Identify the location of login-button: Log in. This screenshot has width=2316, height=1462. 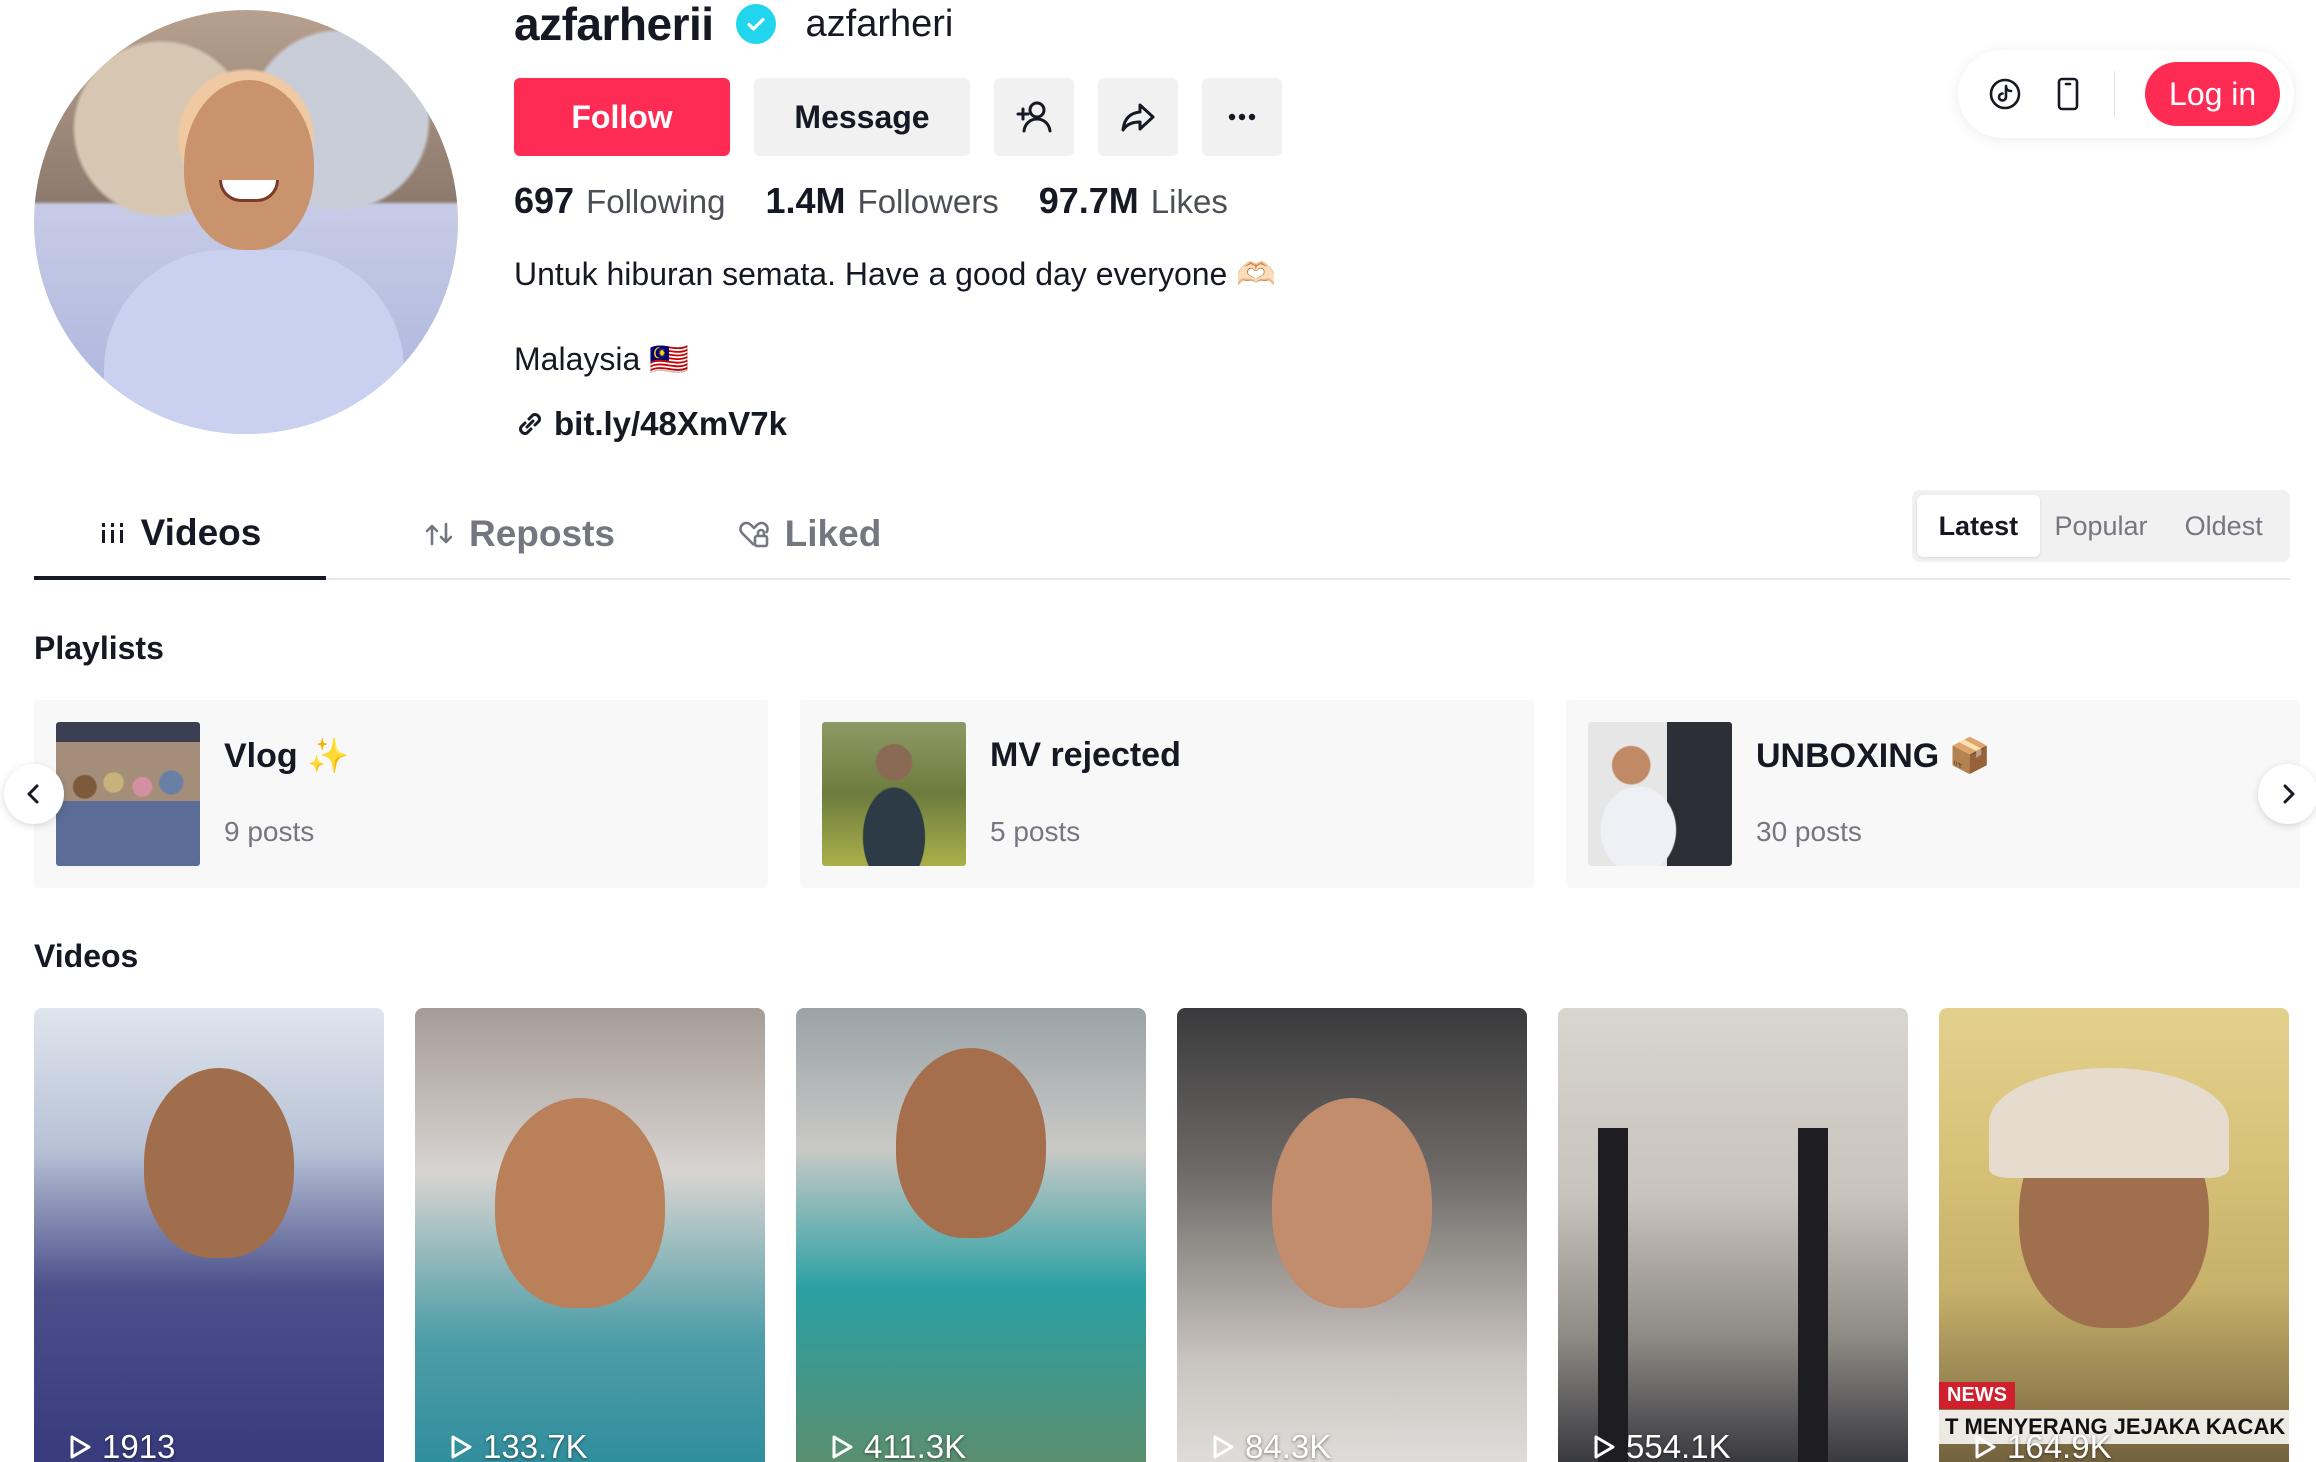
(2212, 94).